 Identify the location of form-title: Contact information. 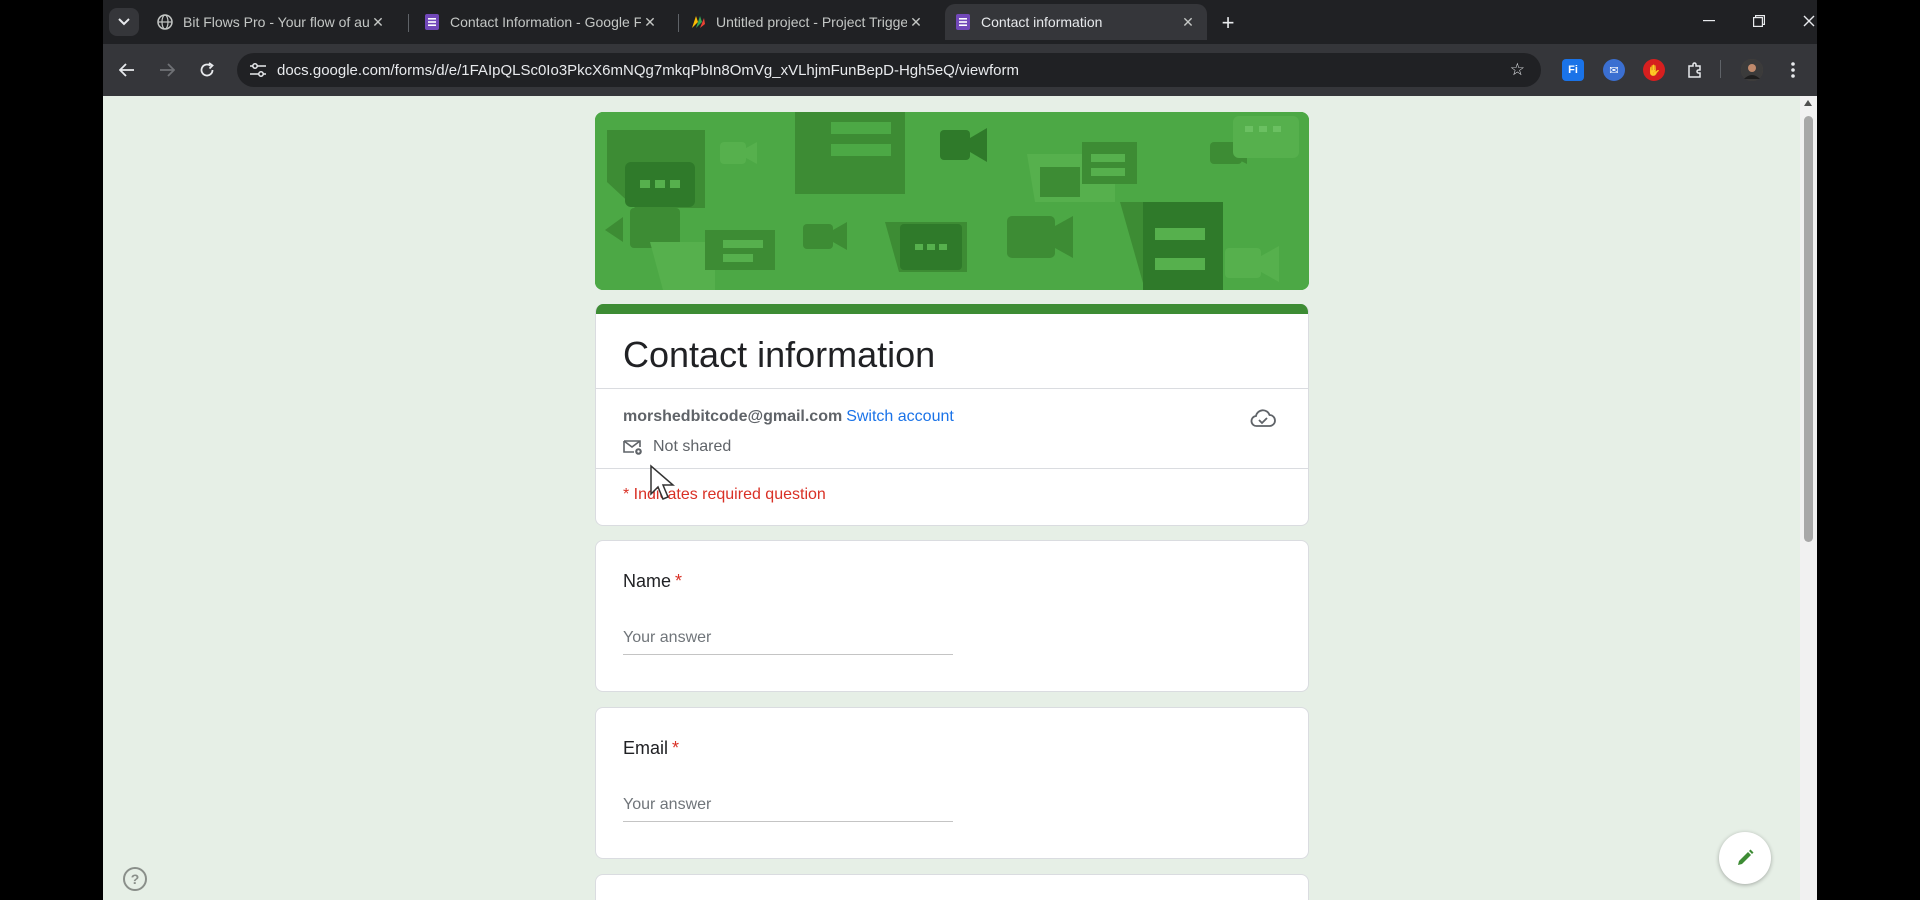
(779, 354).